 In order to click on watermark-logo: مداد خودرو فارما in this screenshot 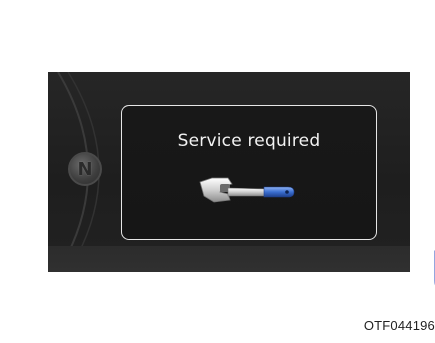, I will do `click(432, 273)`.